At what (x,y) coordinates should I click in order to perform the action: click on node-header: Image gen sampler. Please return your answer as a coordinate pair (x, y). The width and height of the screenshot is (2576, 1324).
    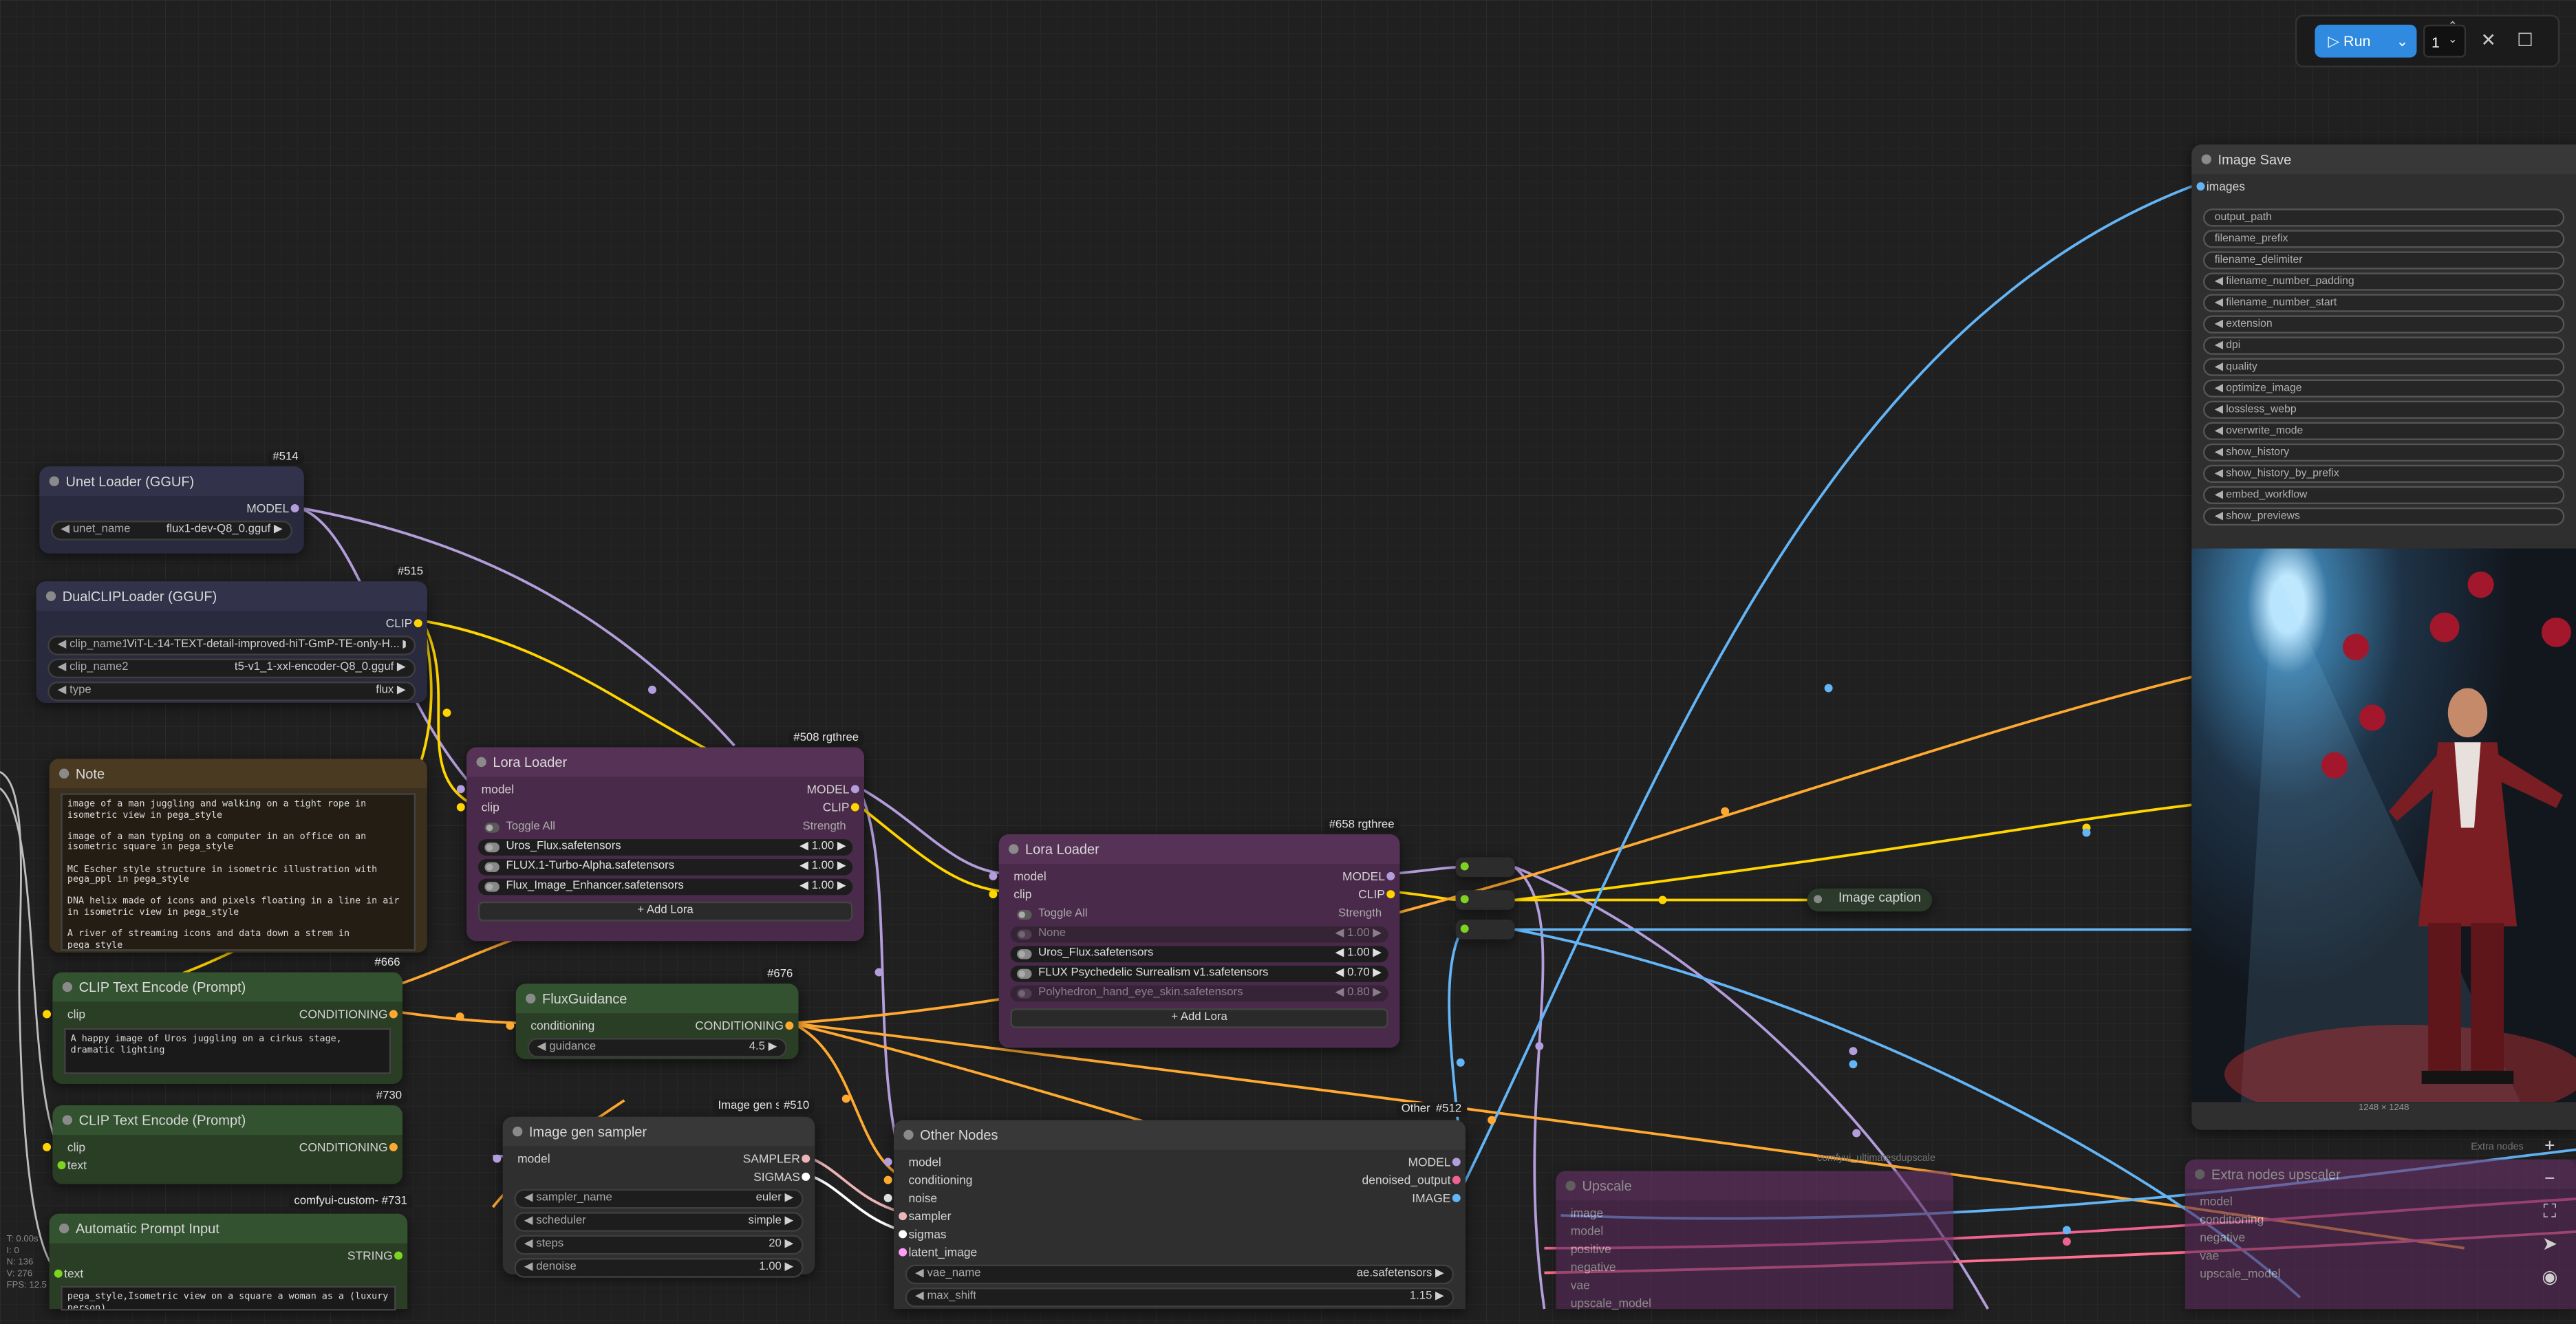
    Looking at the image, I should click on (658, 1131).